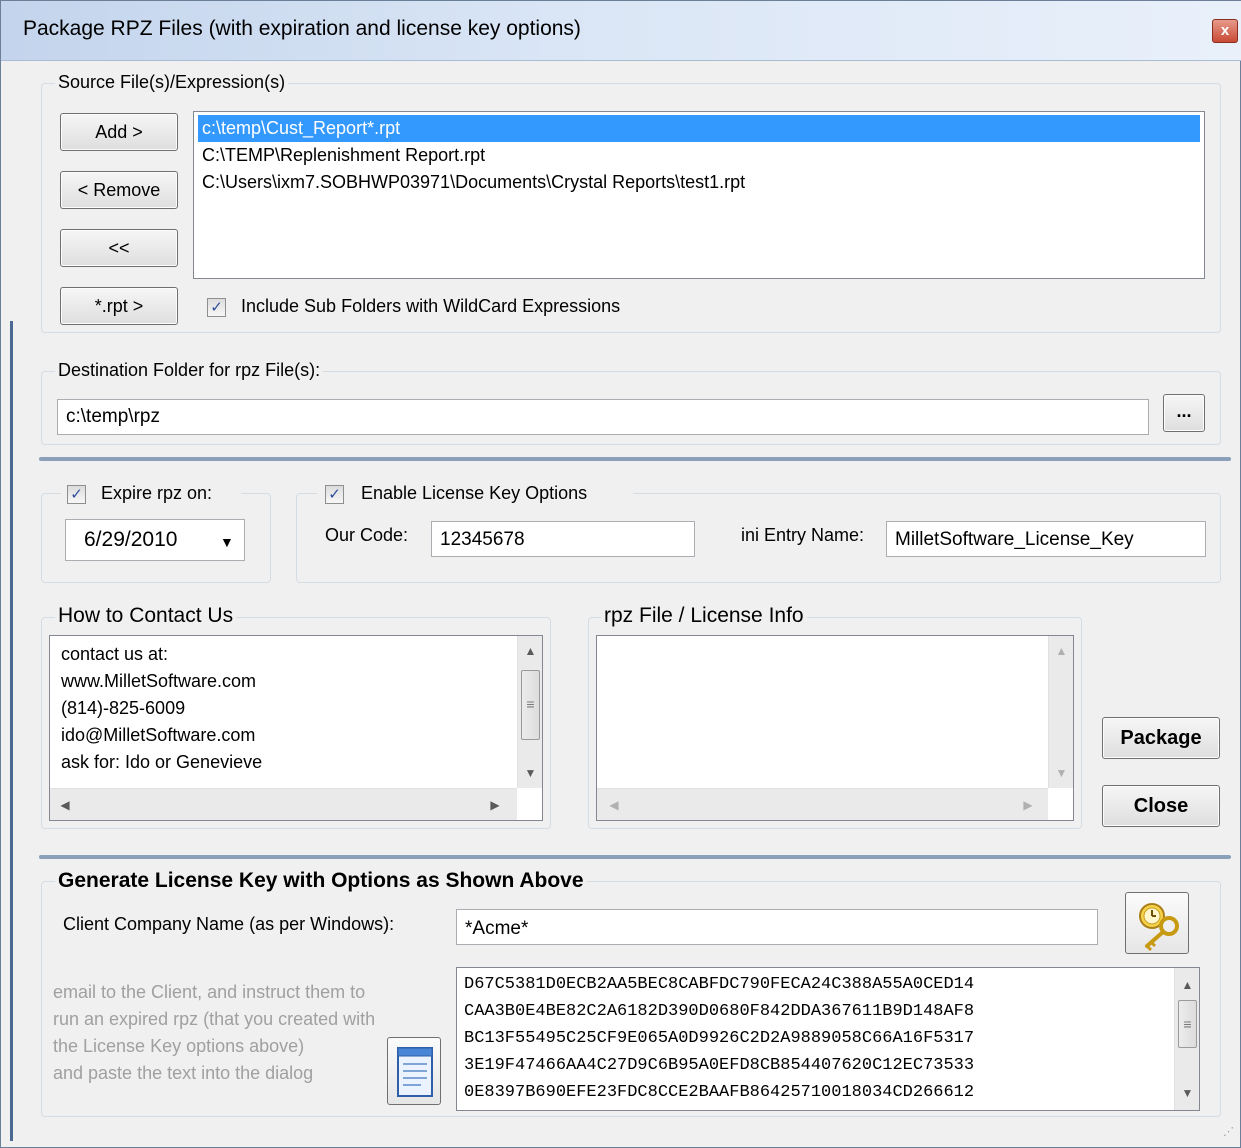  I want to click on add-button-label: Add >, so click(119, 132).